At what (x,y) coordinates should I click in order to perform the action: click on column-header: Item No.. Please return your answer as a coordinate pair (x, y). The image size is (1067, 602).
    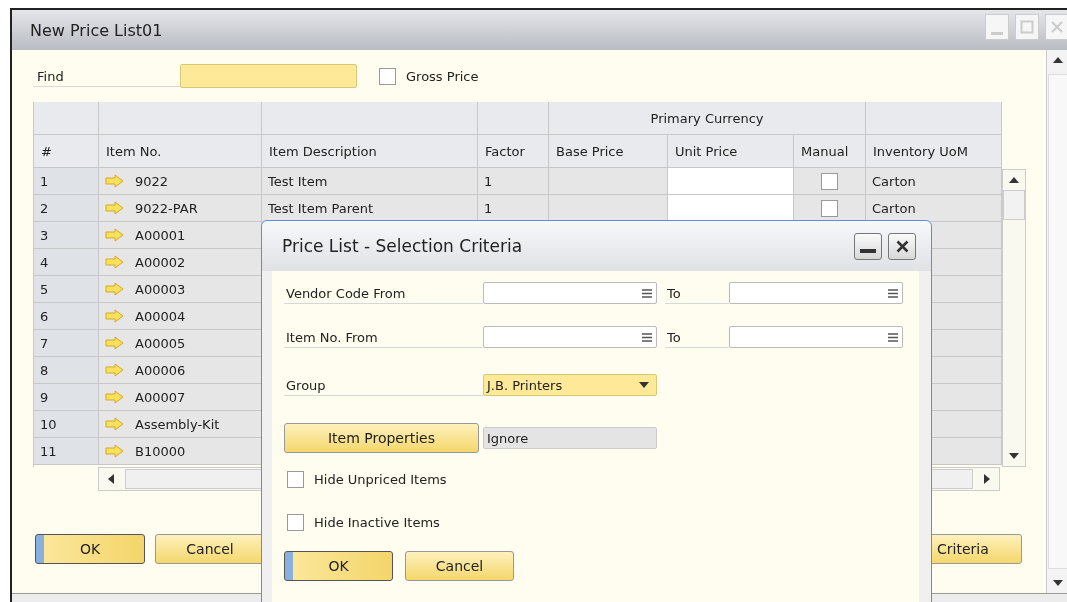
    Looking at the image, I should click on (180, 151).